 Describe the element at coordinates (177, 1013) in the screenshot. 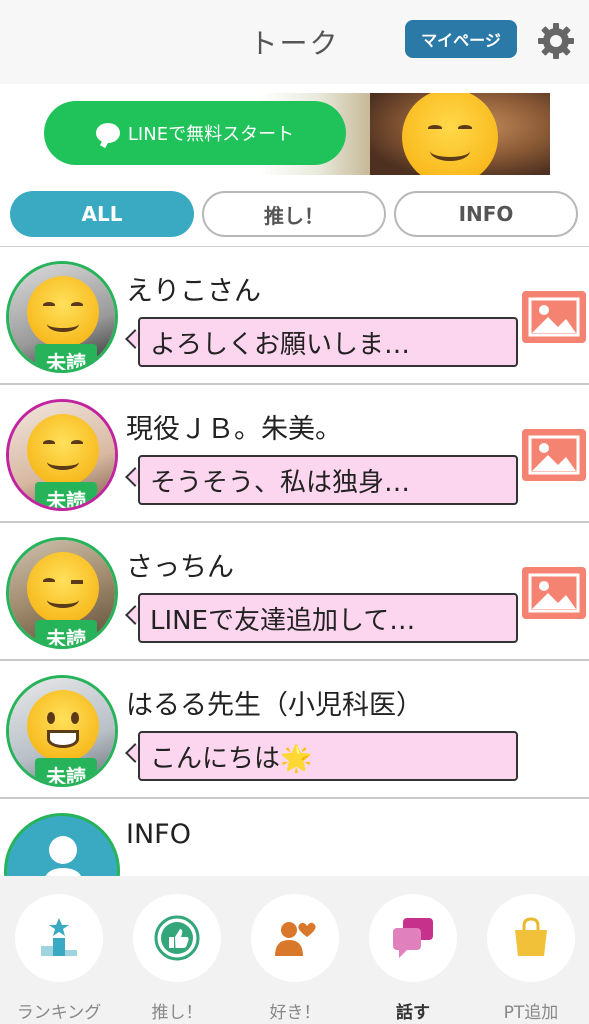

I see `nav-label: 推し！` at that location.